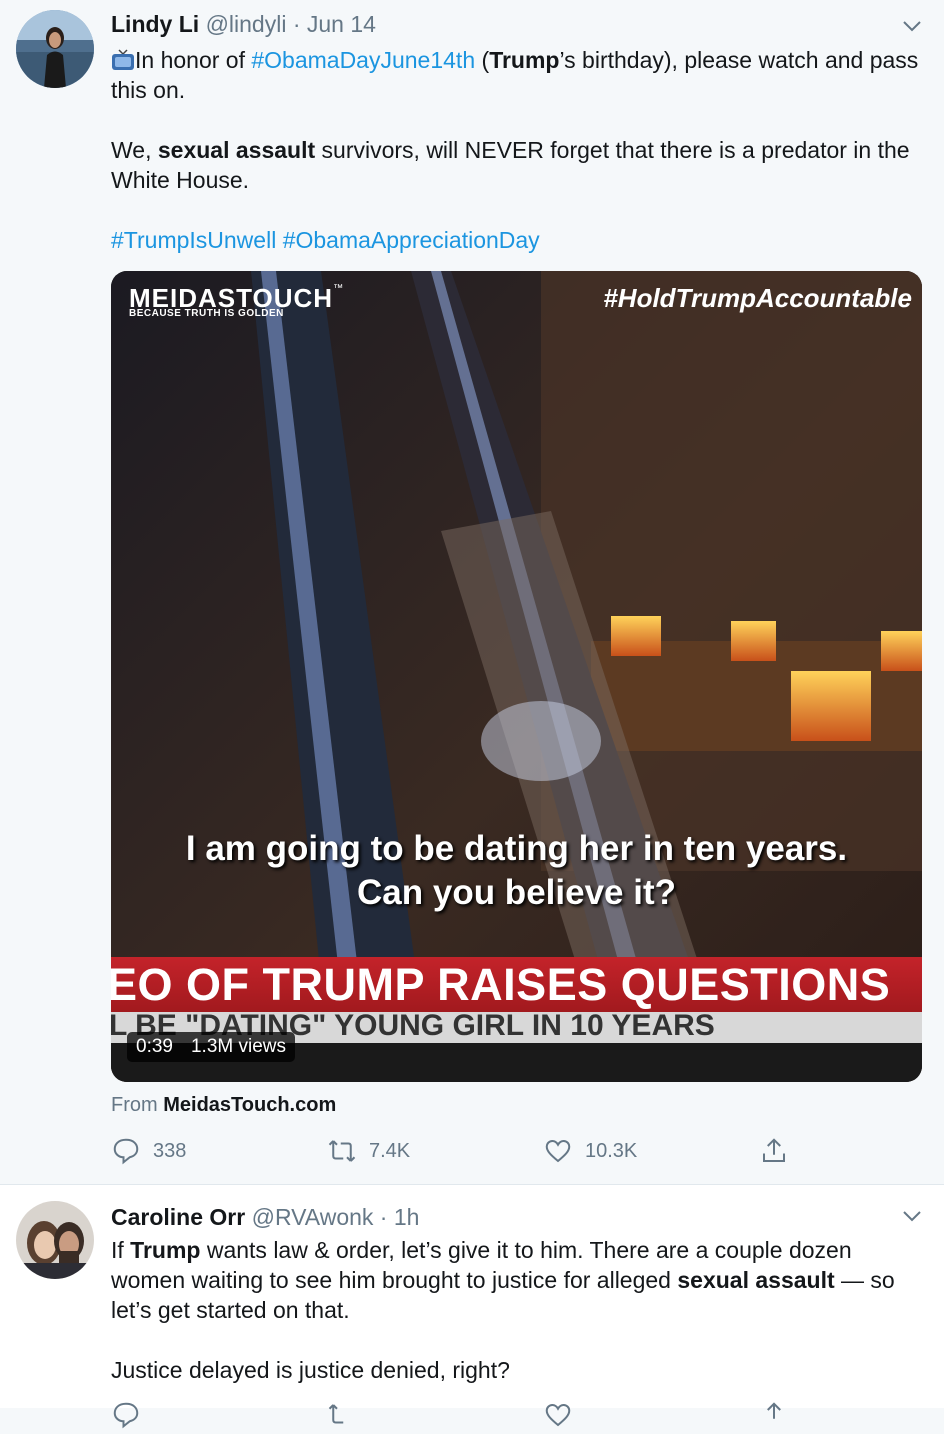 This screenshot has height=1434, width=944. I want to click on author-name: Caroline Orr, so click(178, 1217).